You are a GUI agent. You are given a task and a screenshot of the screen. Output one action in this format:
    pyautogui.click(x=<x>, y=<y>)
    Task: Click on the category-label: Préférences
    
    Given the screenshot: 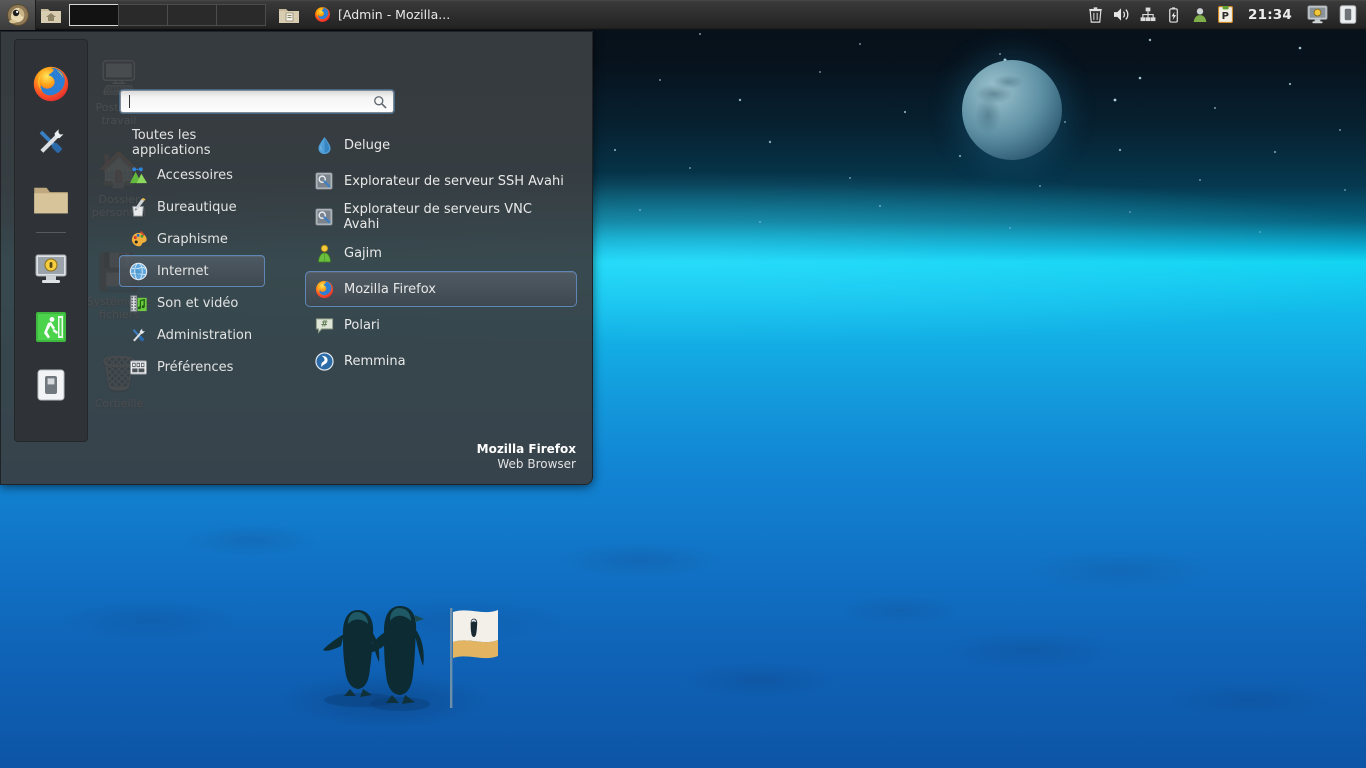 What is the action you would take?
    pyautogui.click(x=195, y=367)
    